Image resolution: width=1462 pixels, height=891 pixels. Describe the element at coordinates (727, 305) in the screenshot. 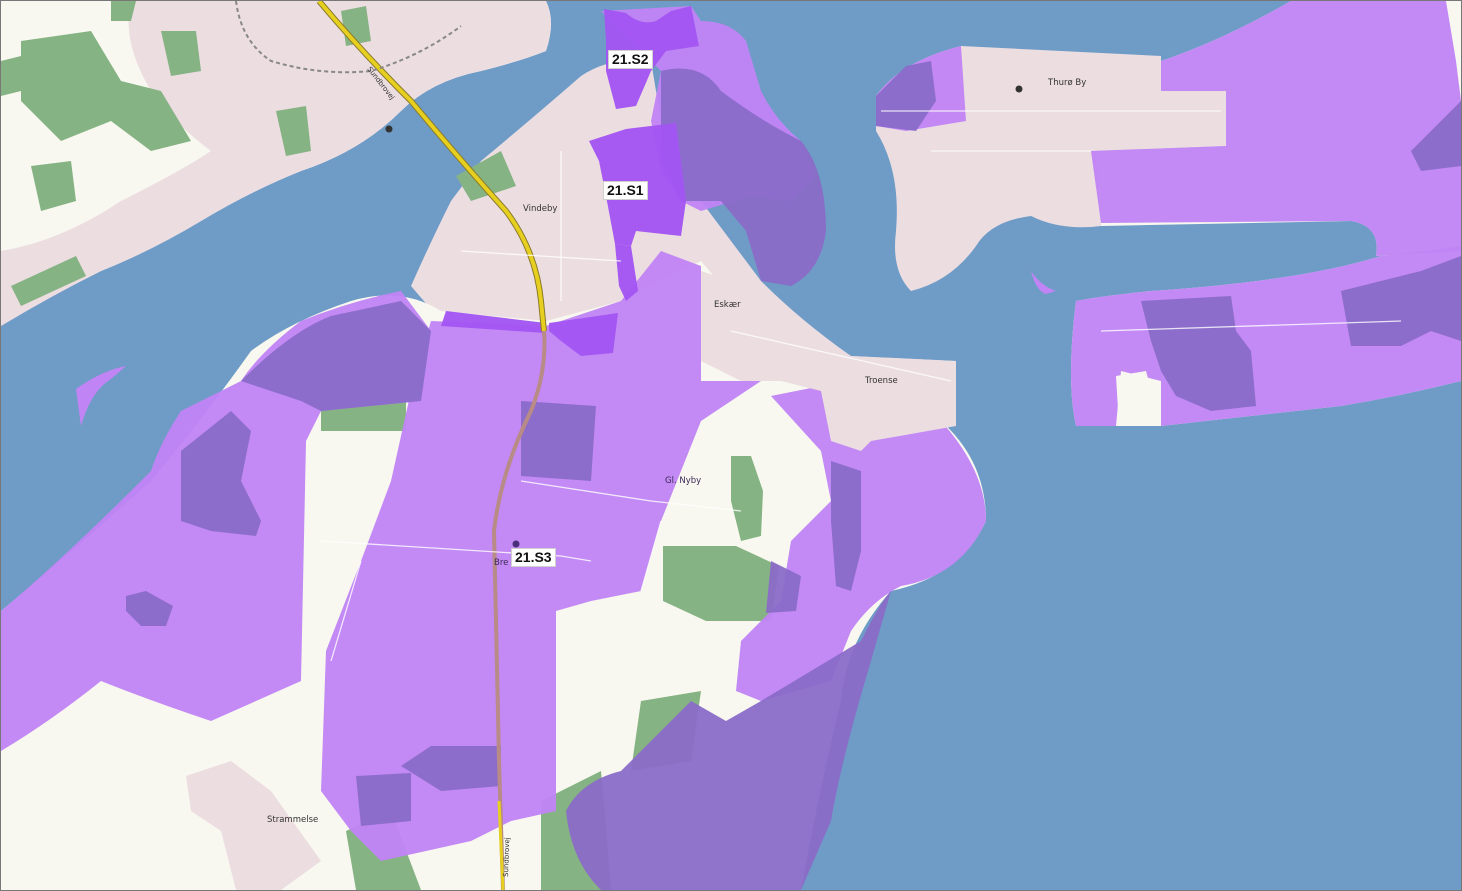

I see `place-label-eskaer: Eskær` at that location.